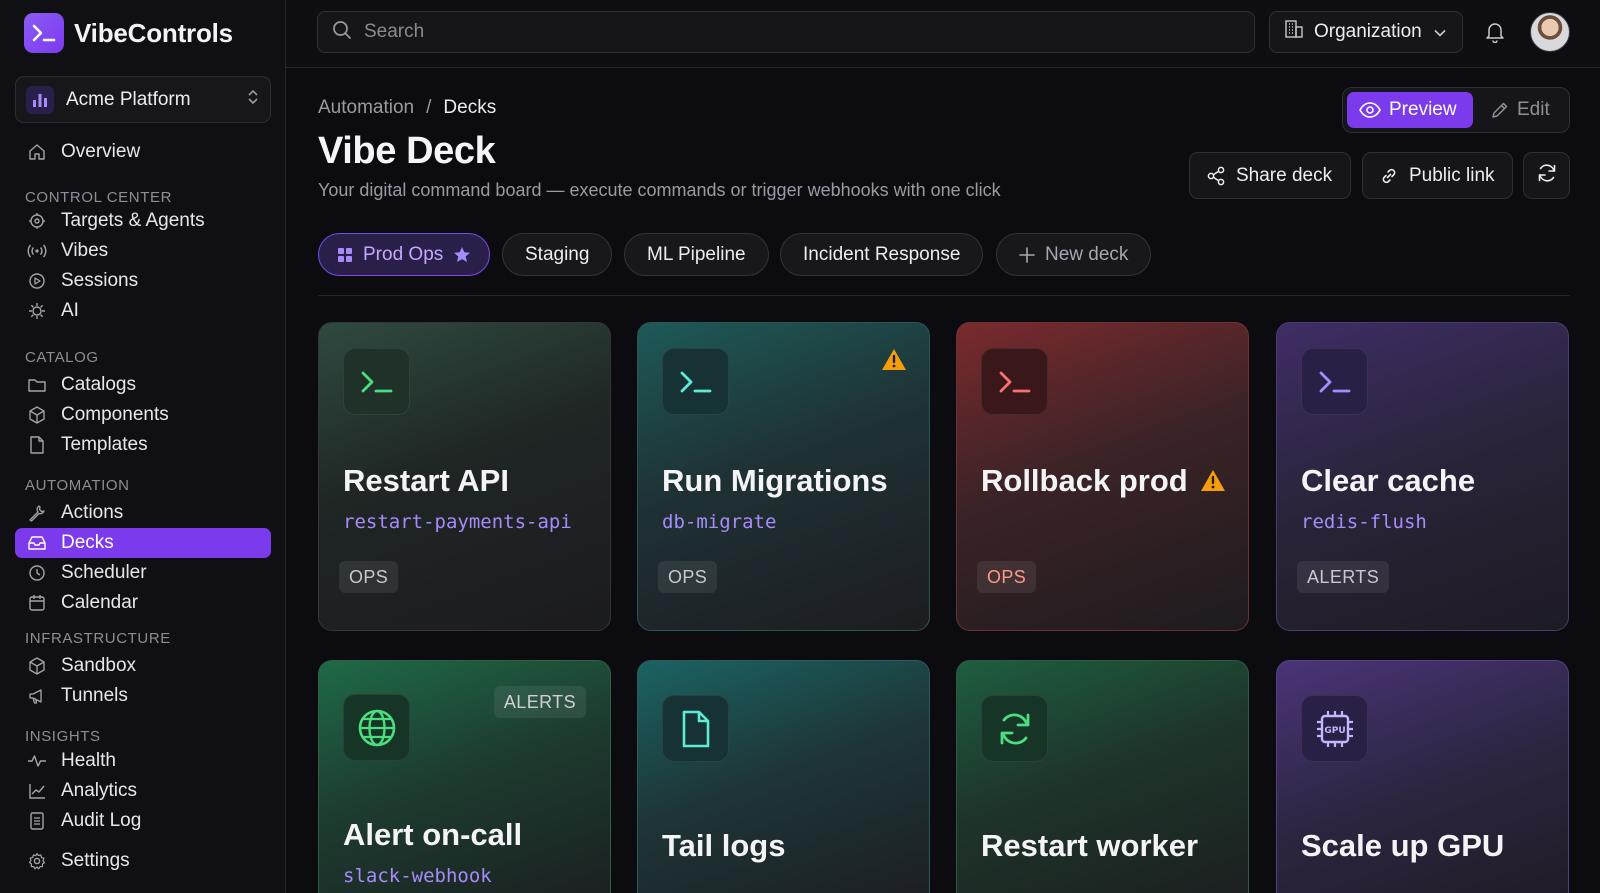  I want to click on card-command: db-migrate, so click(719, 522).